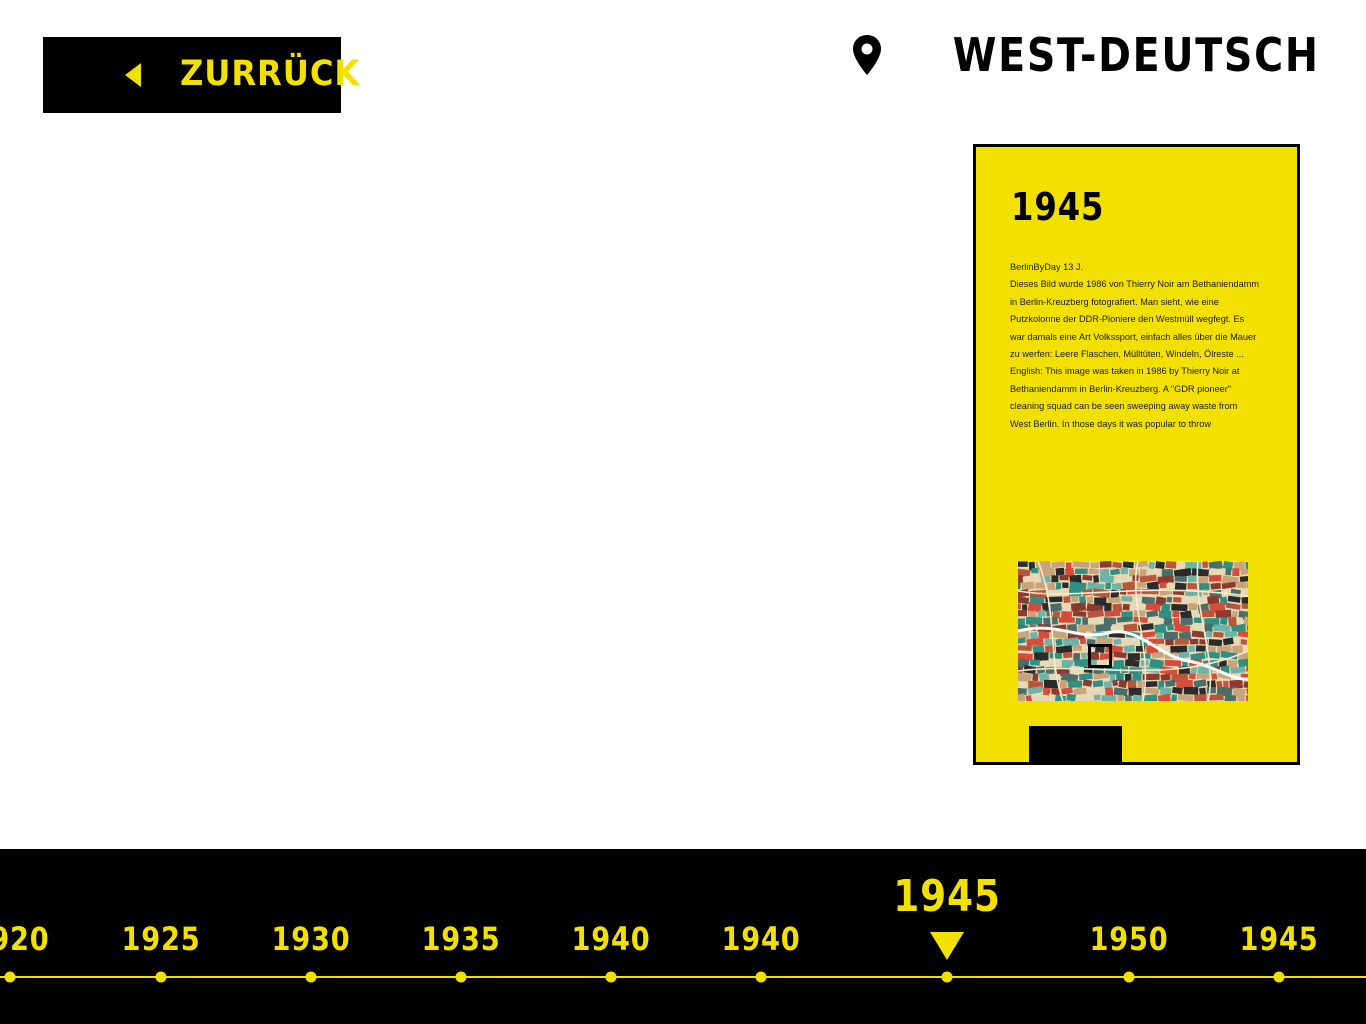  I want to click on map-pin-icon, so click(867, 55).